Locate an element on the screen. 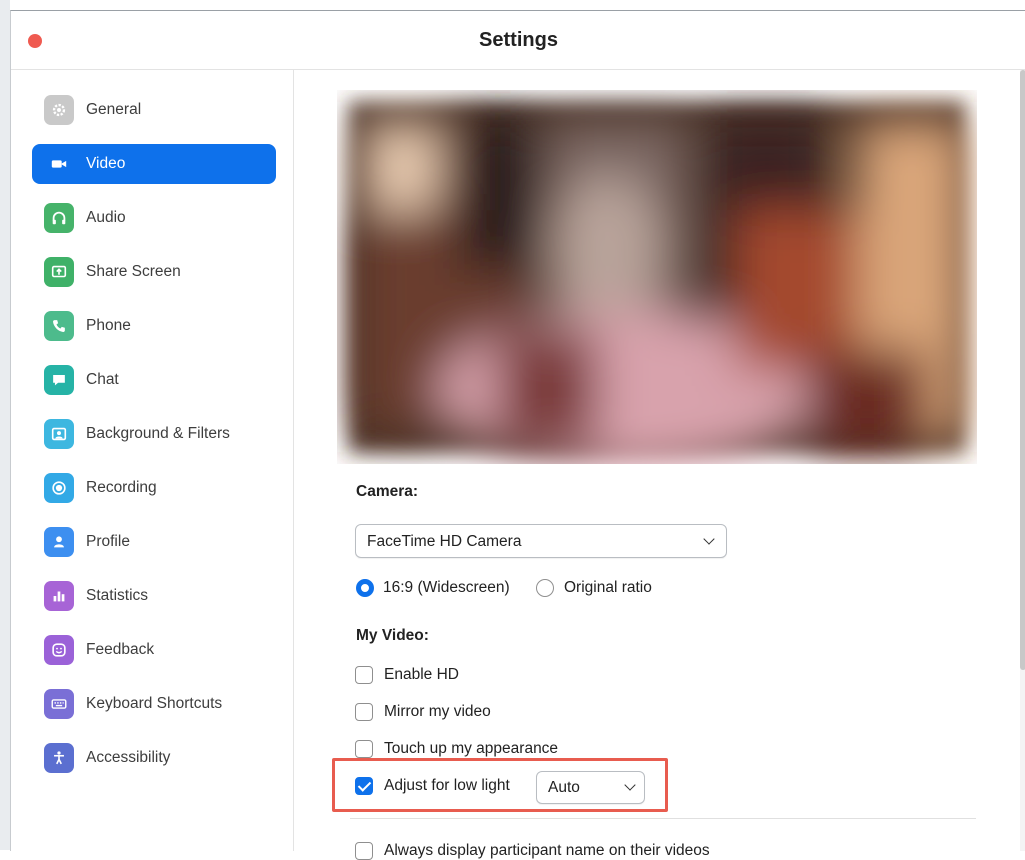 This screenshot has height=860, width=1025. sidebar-item-keyboard-shortcuts: Keyboard Shortcuts is located at coordinates (154, 704).